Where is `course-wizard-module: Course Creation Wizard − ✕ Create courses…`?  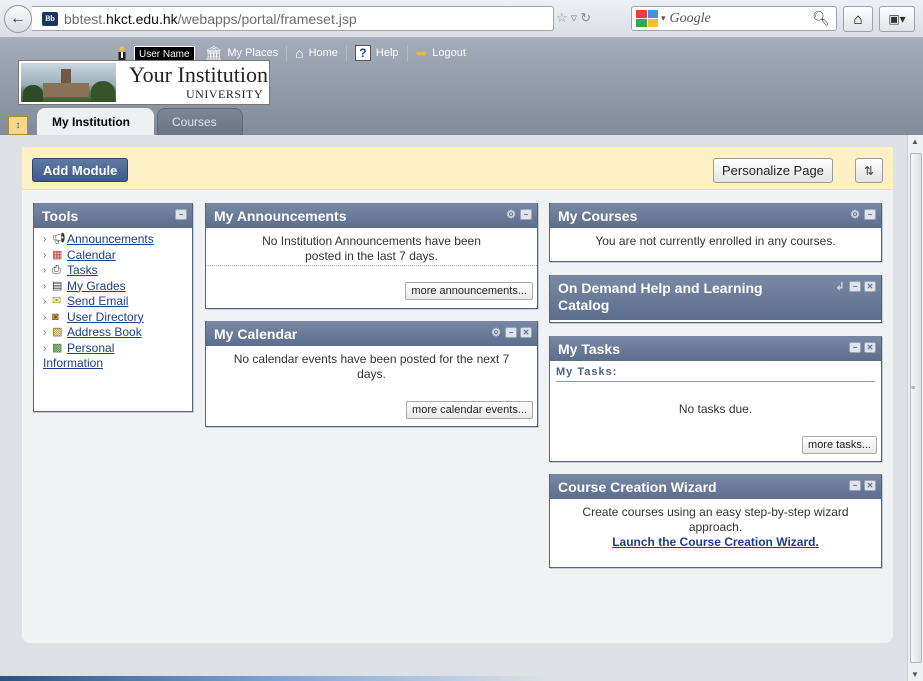
course-wizard-module: Course Creation Wizard − ✕ Create courses… is located at coordinates (715, 521).